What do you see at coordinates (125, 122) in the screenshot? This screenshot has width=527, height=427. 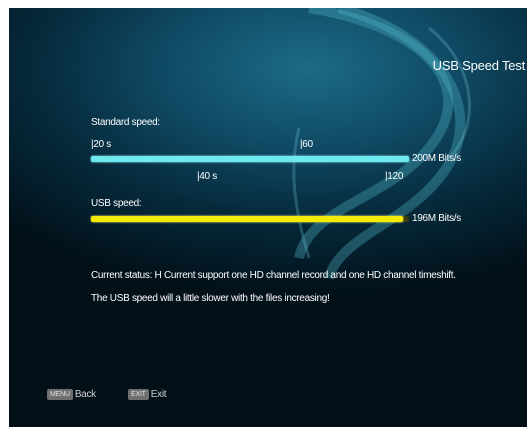 I see `standard-speed-label: Standard speed:` at bounding box center [125, 122].